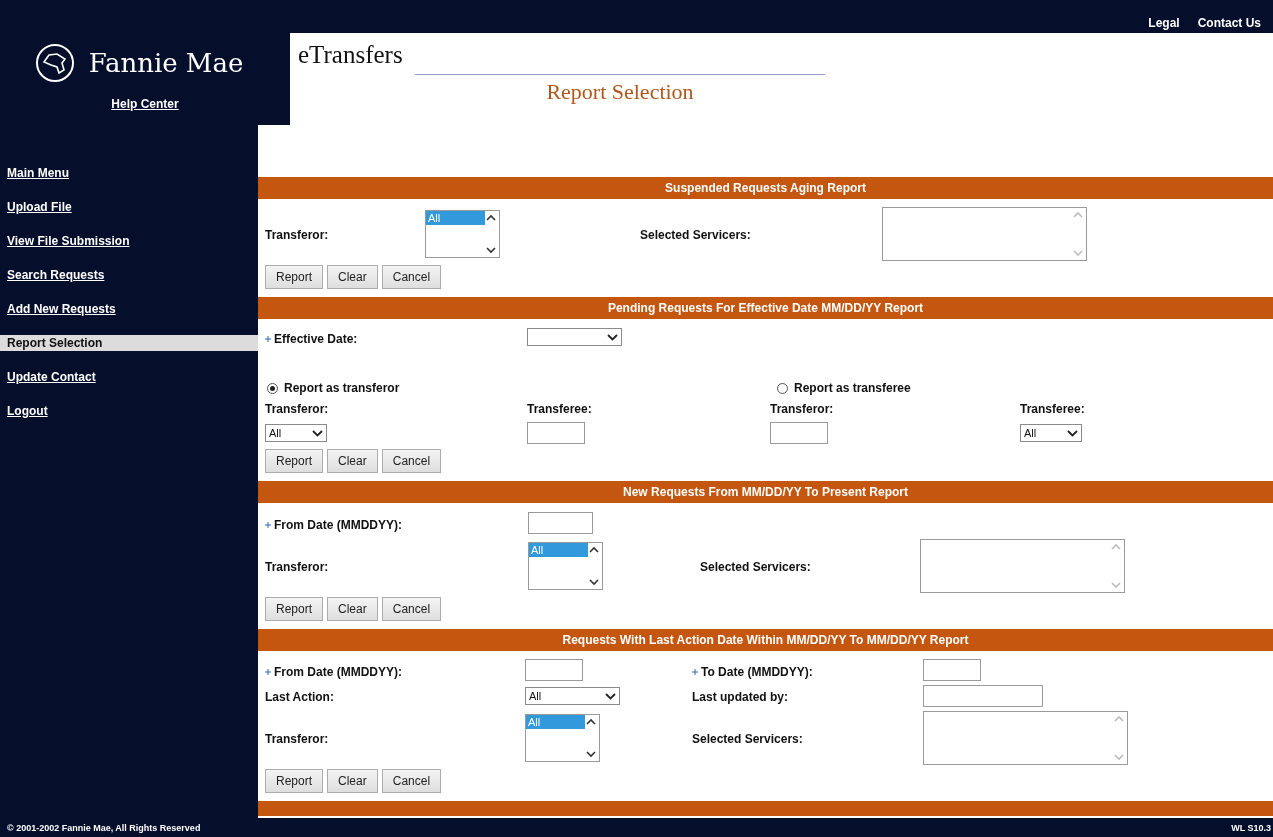 The height and width of the screenshot is (837, 1273). What do you see at coordinates (145, 104) in the screenshot?
I see `help-center-link: Help Center` at bounding box center [145, 104].